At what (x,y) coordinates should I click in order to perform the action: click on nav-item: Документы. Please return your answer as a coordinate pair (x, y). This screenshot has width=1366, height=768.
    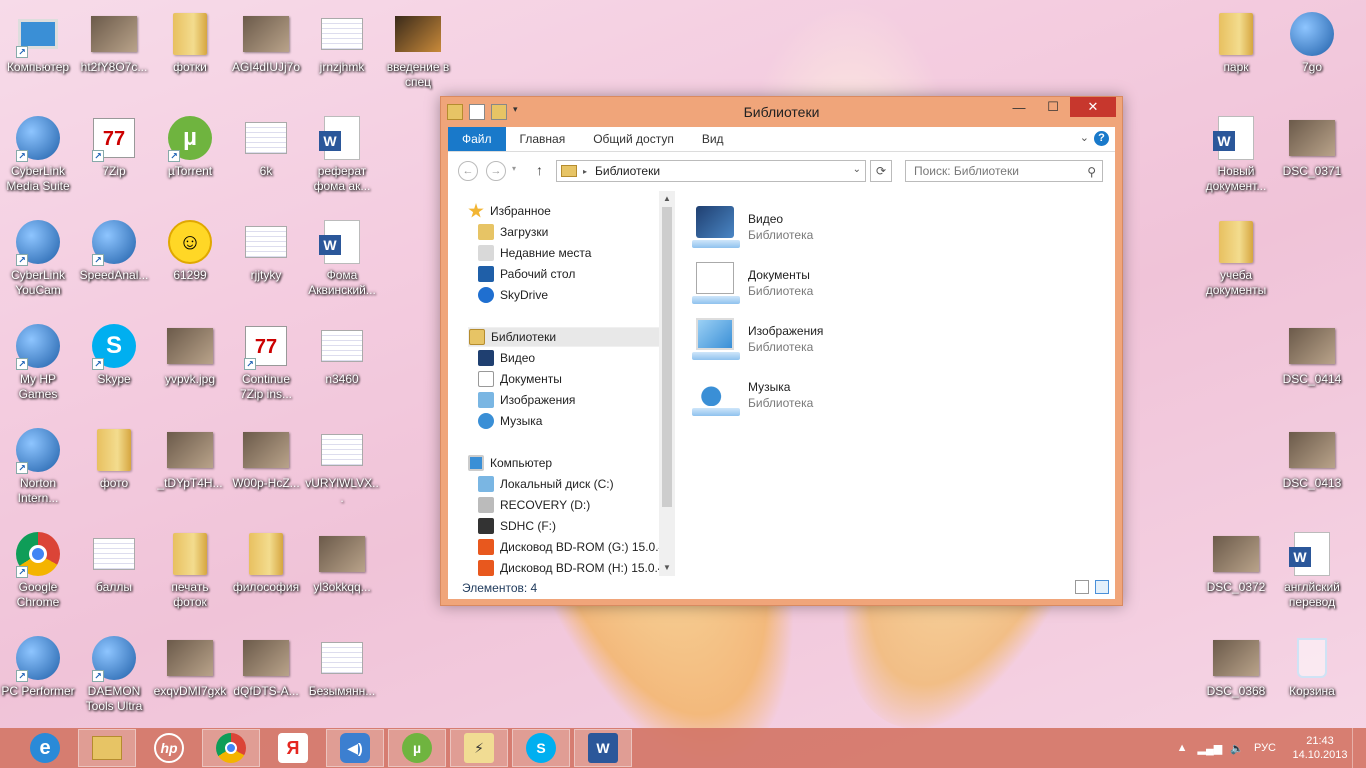
    Looking at the image, I should click on (520, 379).